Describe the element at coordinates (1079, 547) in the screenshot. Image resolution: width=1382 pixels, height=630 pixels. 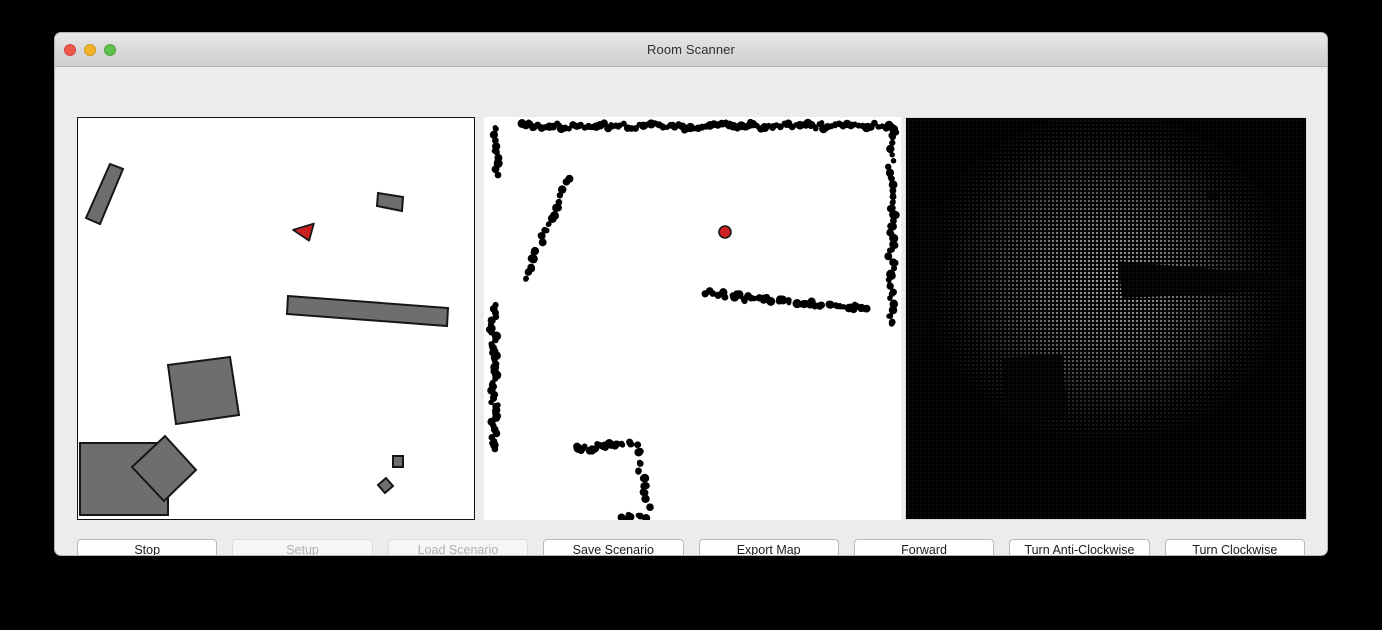
I see `turn-anti-clockwise-button: Turn Anti-Clockwise` at that location.